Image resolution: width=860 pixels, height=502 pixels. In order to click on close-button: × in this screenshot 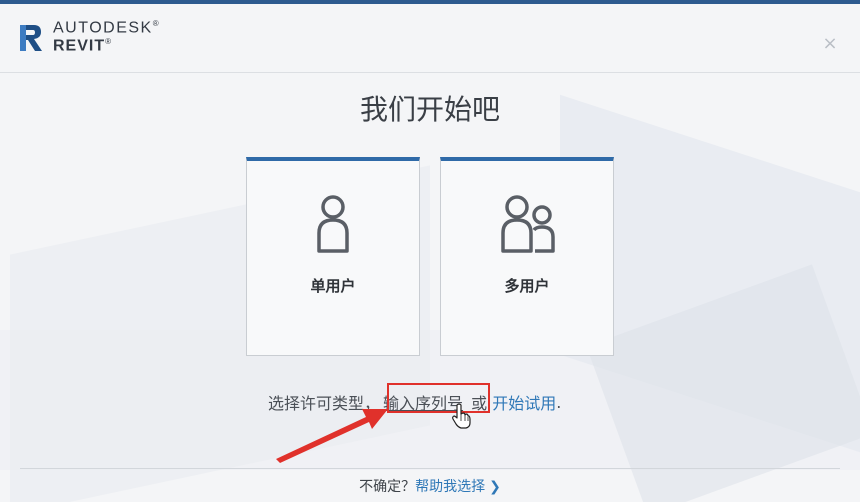, I will do `click(830, 44)`.